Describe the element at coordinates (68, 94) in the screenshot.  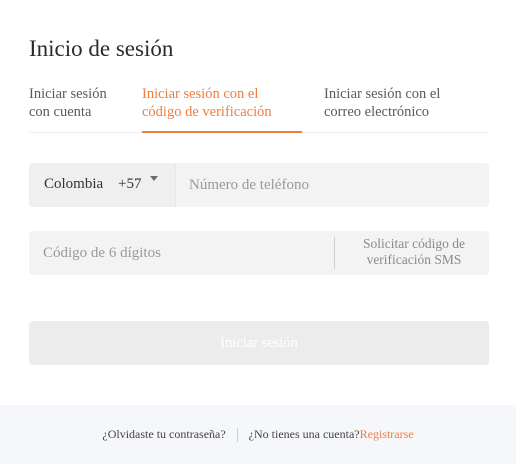
I see `tab-label-line1: Iniciar sesión` at that location.